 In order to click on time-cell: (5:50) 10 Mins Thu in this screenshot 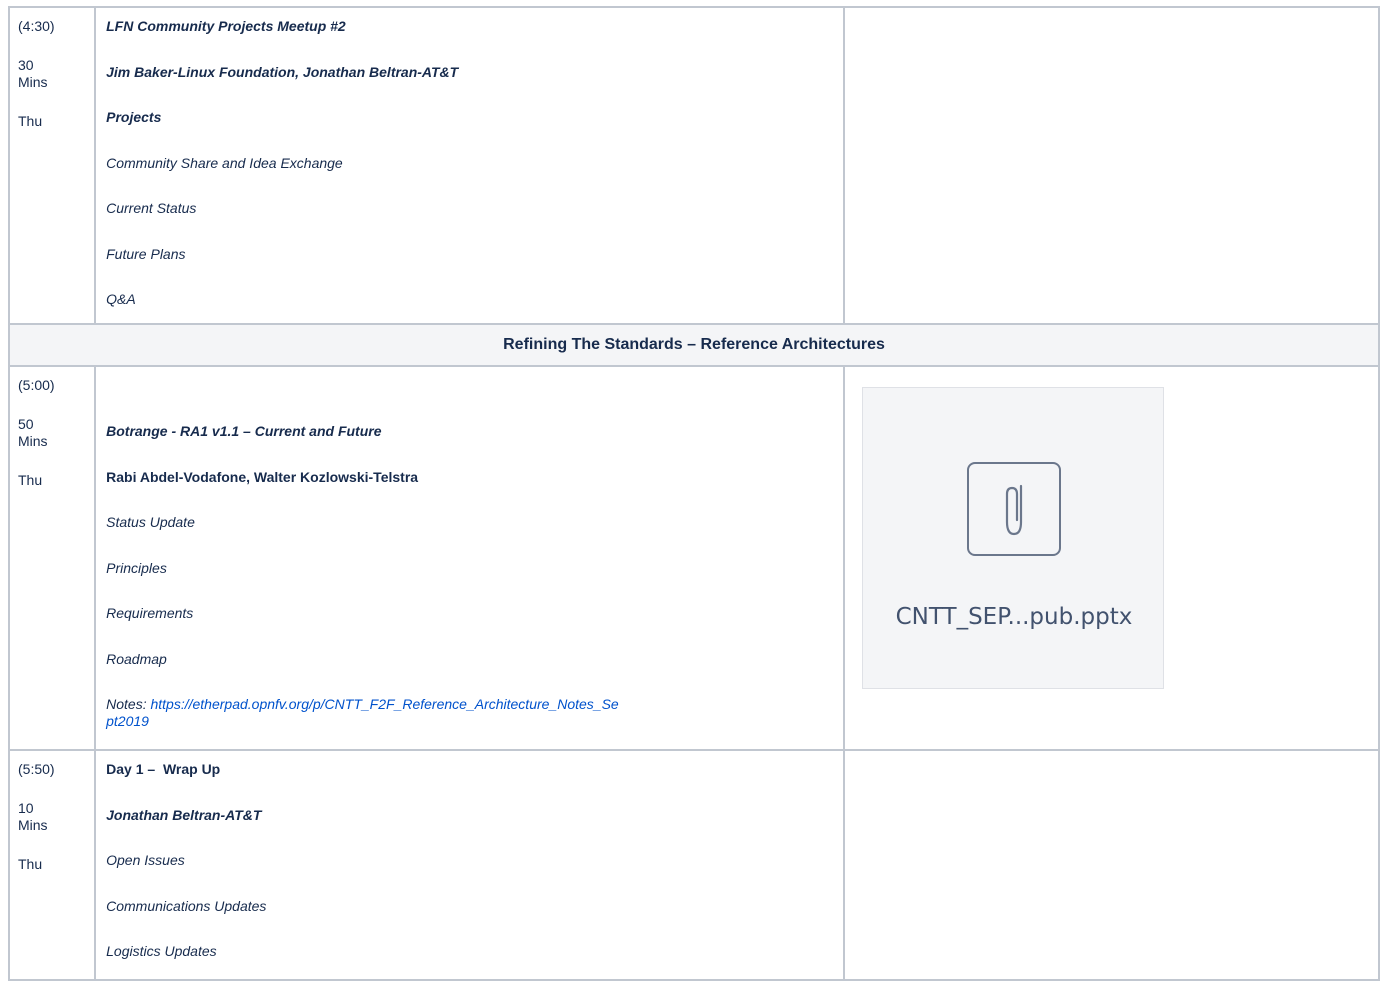, I will do `click(52, 865)`.